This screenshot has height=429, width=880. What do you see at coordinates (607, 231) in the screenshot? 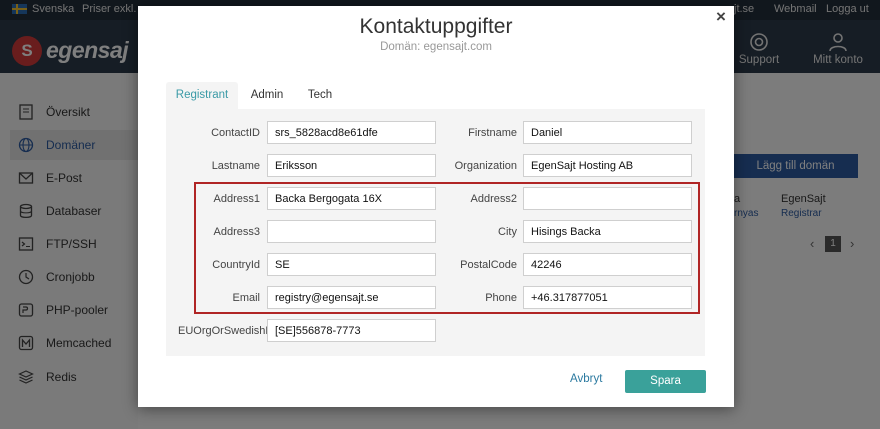
I see `city-field` at bounding box center [607, 231].